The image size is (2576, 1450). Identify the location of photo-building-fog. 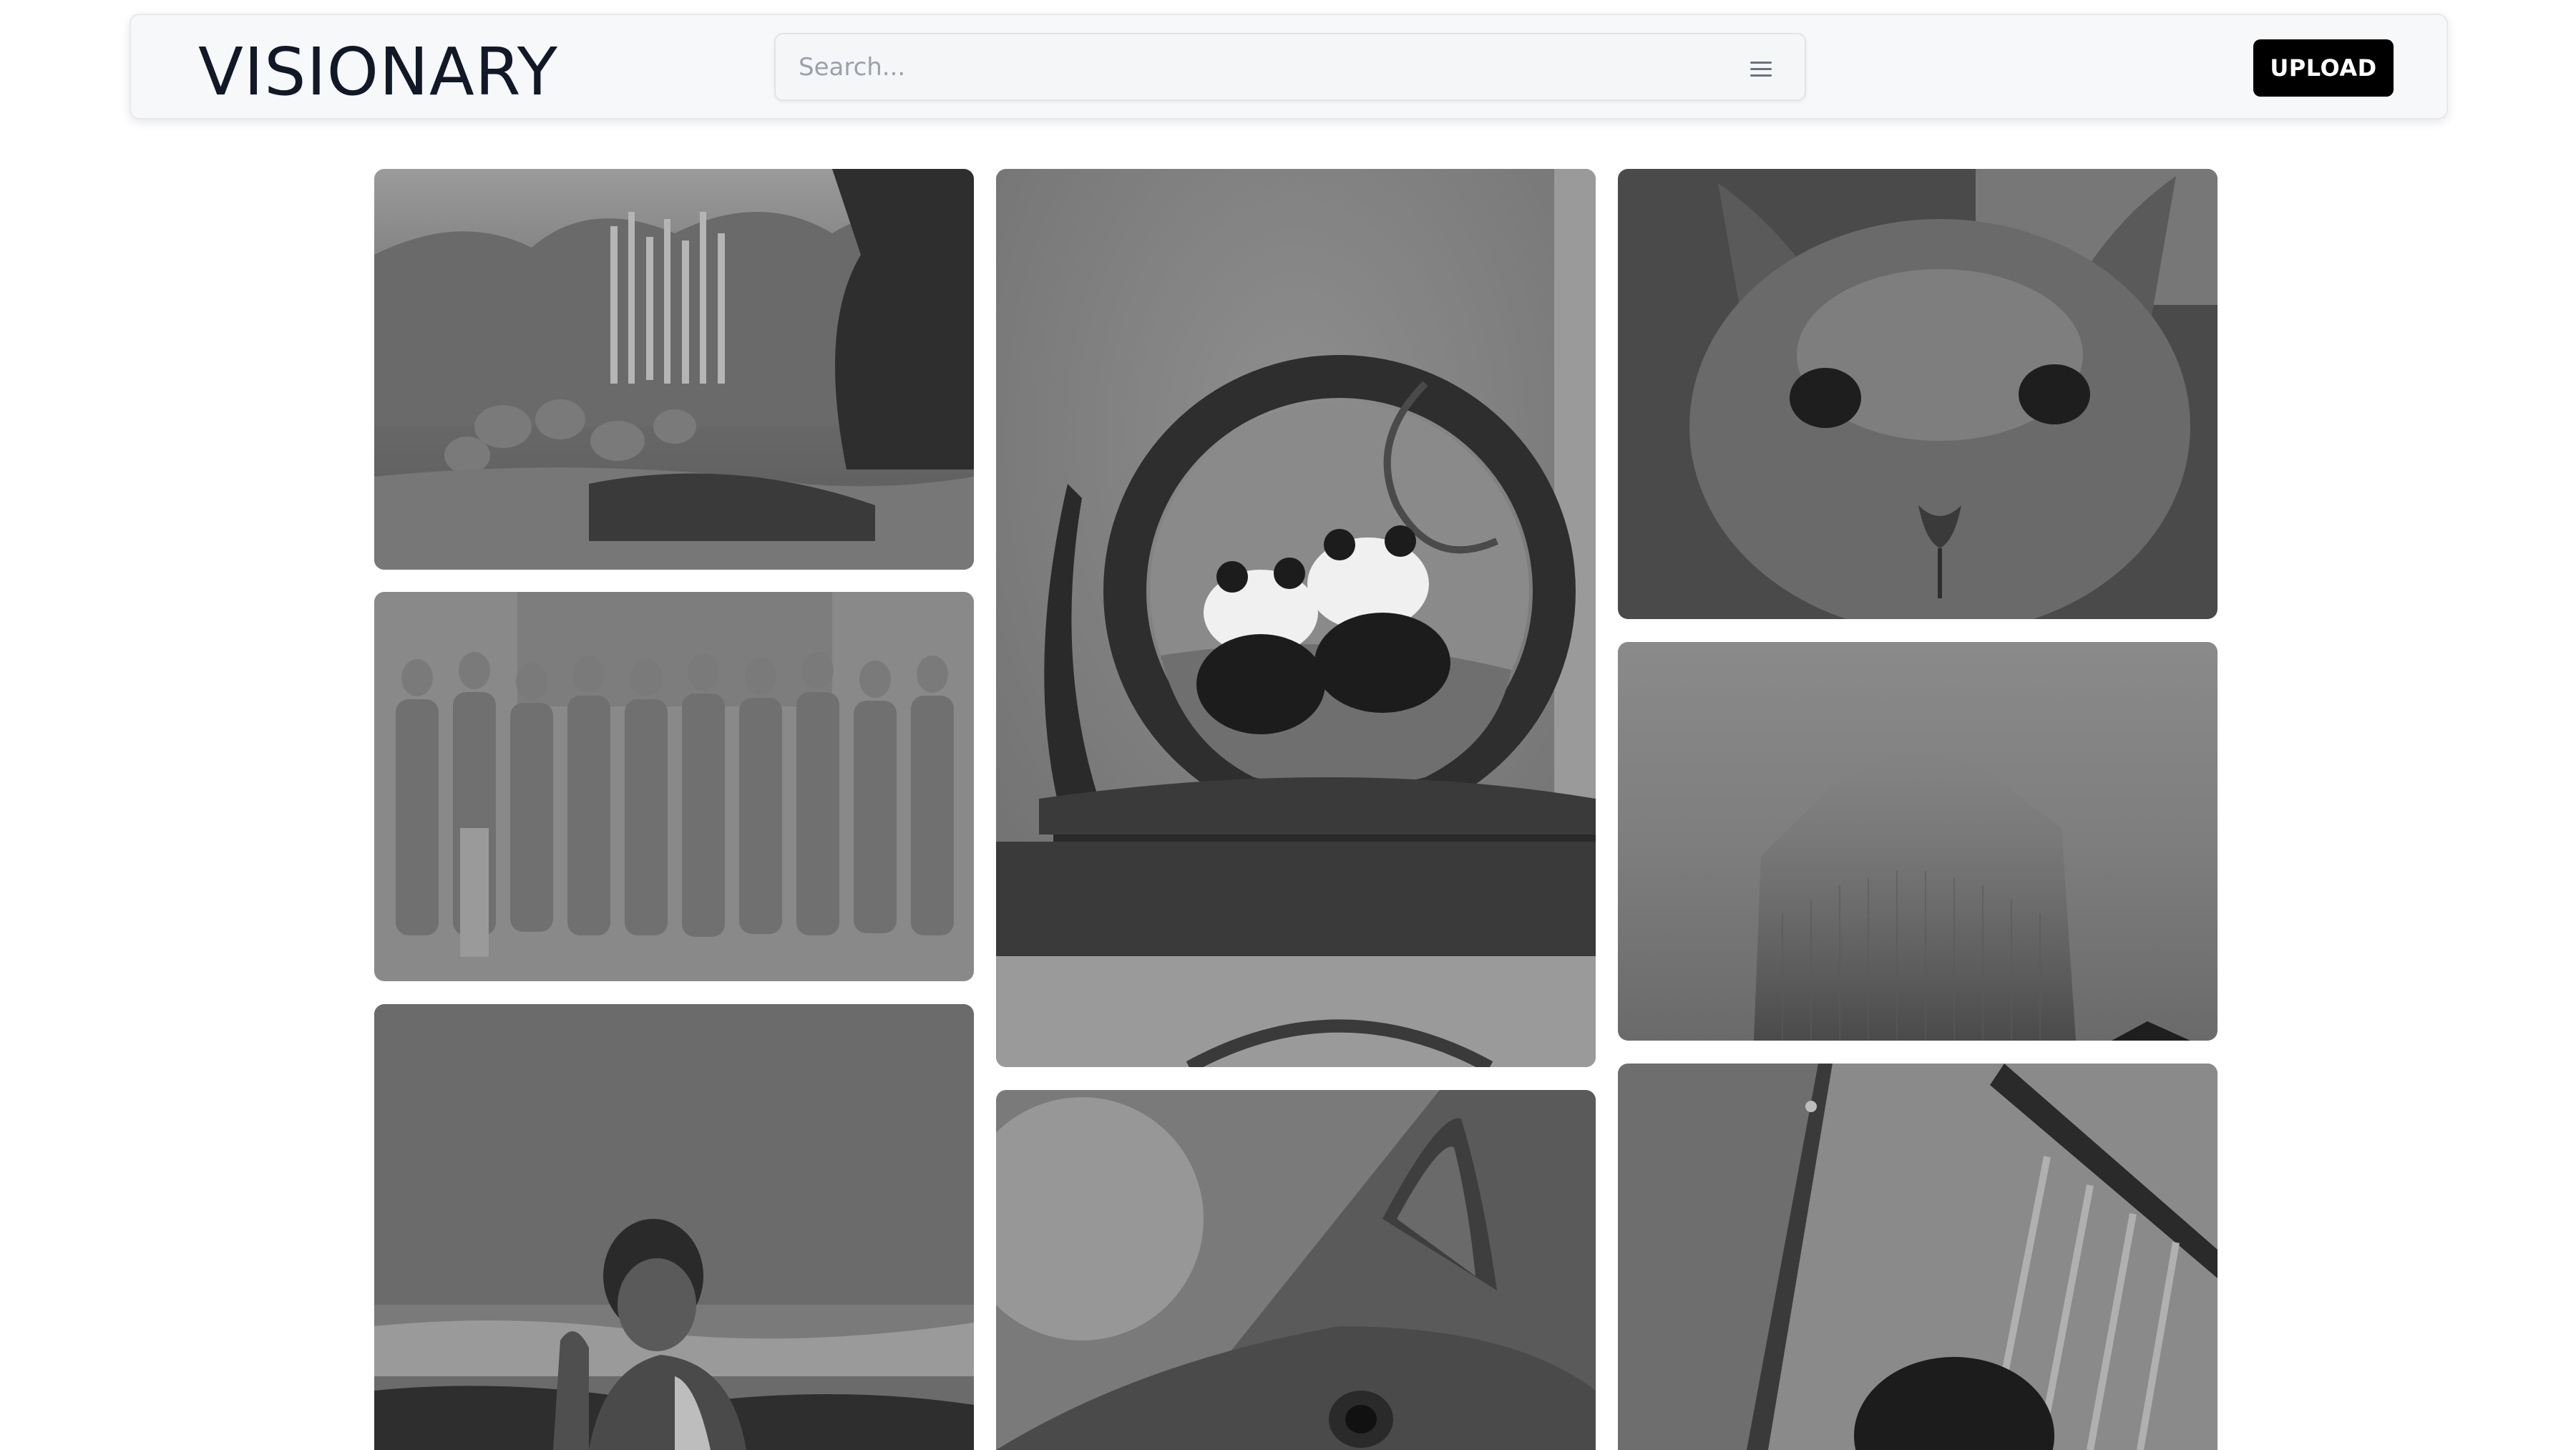
(1918, 841).